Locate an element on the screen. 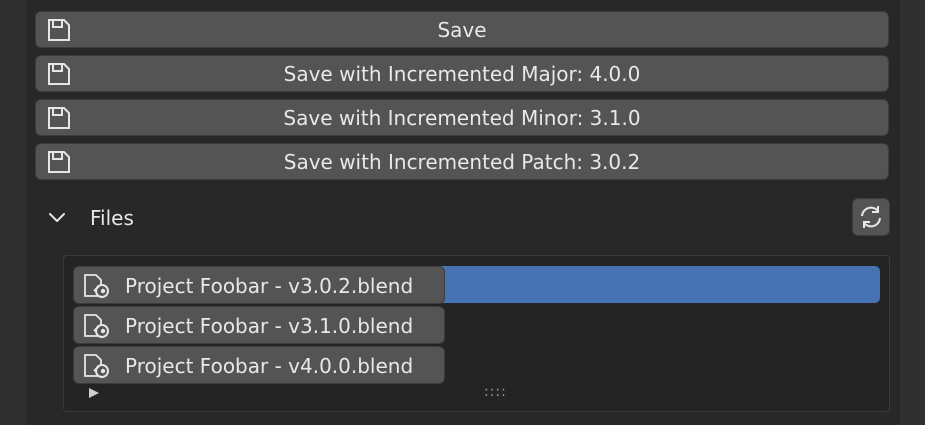  save-patch-button: Save with Incremented Patch: 3.0.2 is located at coordinates (462, 161).